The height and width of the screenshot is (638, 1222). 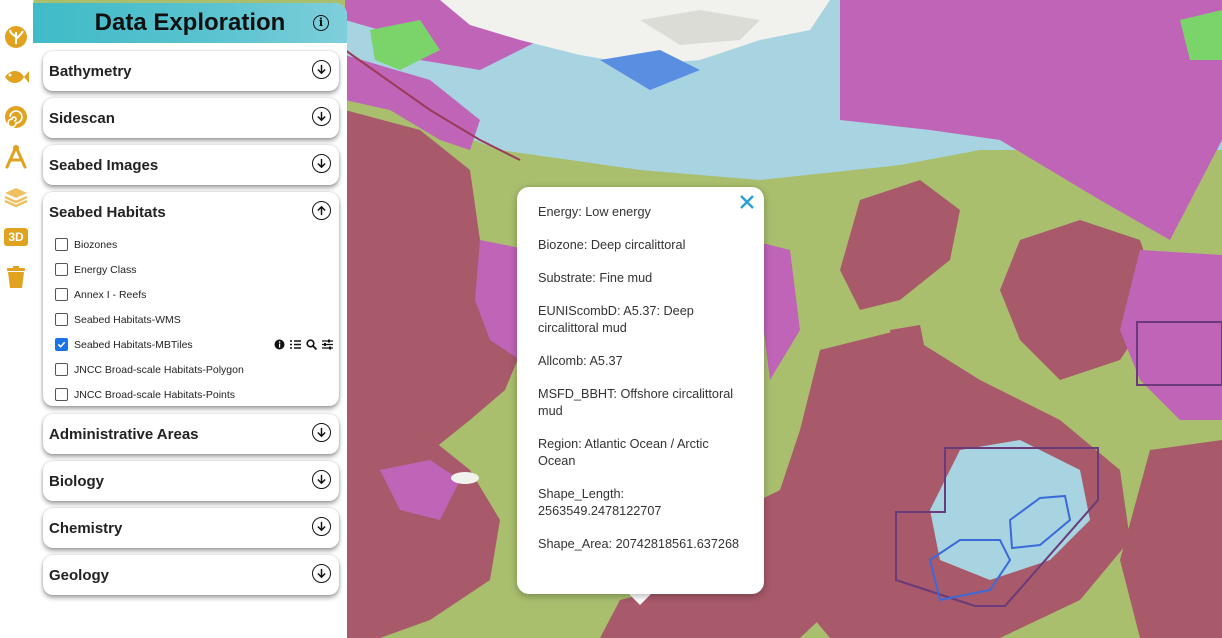 What do you see at coordinates (640, 599) in the screenshot?
I see `popup-pointer` at bounding box center [640, 599].